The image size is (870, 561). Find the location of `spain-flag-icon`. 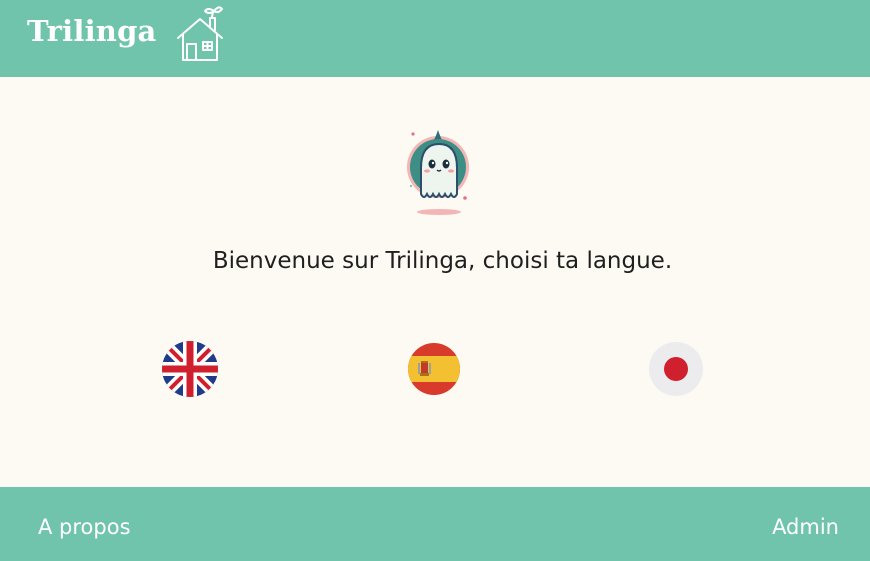

spain-flag-icon is located at coordinates (434, 369).